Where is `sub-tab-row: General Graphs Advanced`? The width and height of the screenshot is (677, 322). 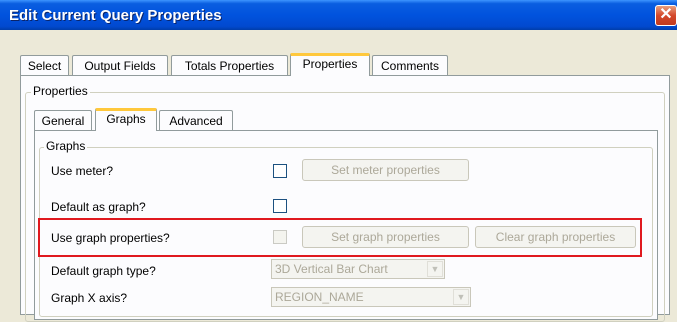
sub-tab-row: General Graphs Advanced is located at coordinates (154, 119).